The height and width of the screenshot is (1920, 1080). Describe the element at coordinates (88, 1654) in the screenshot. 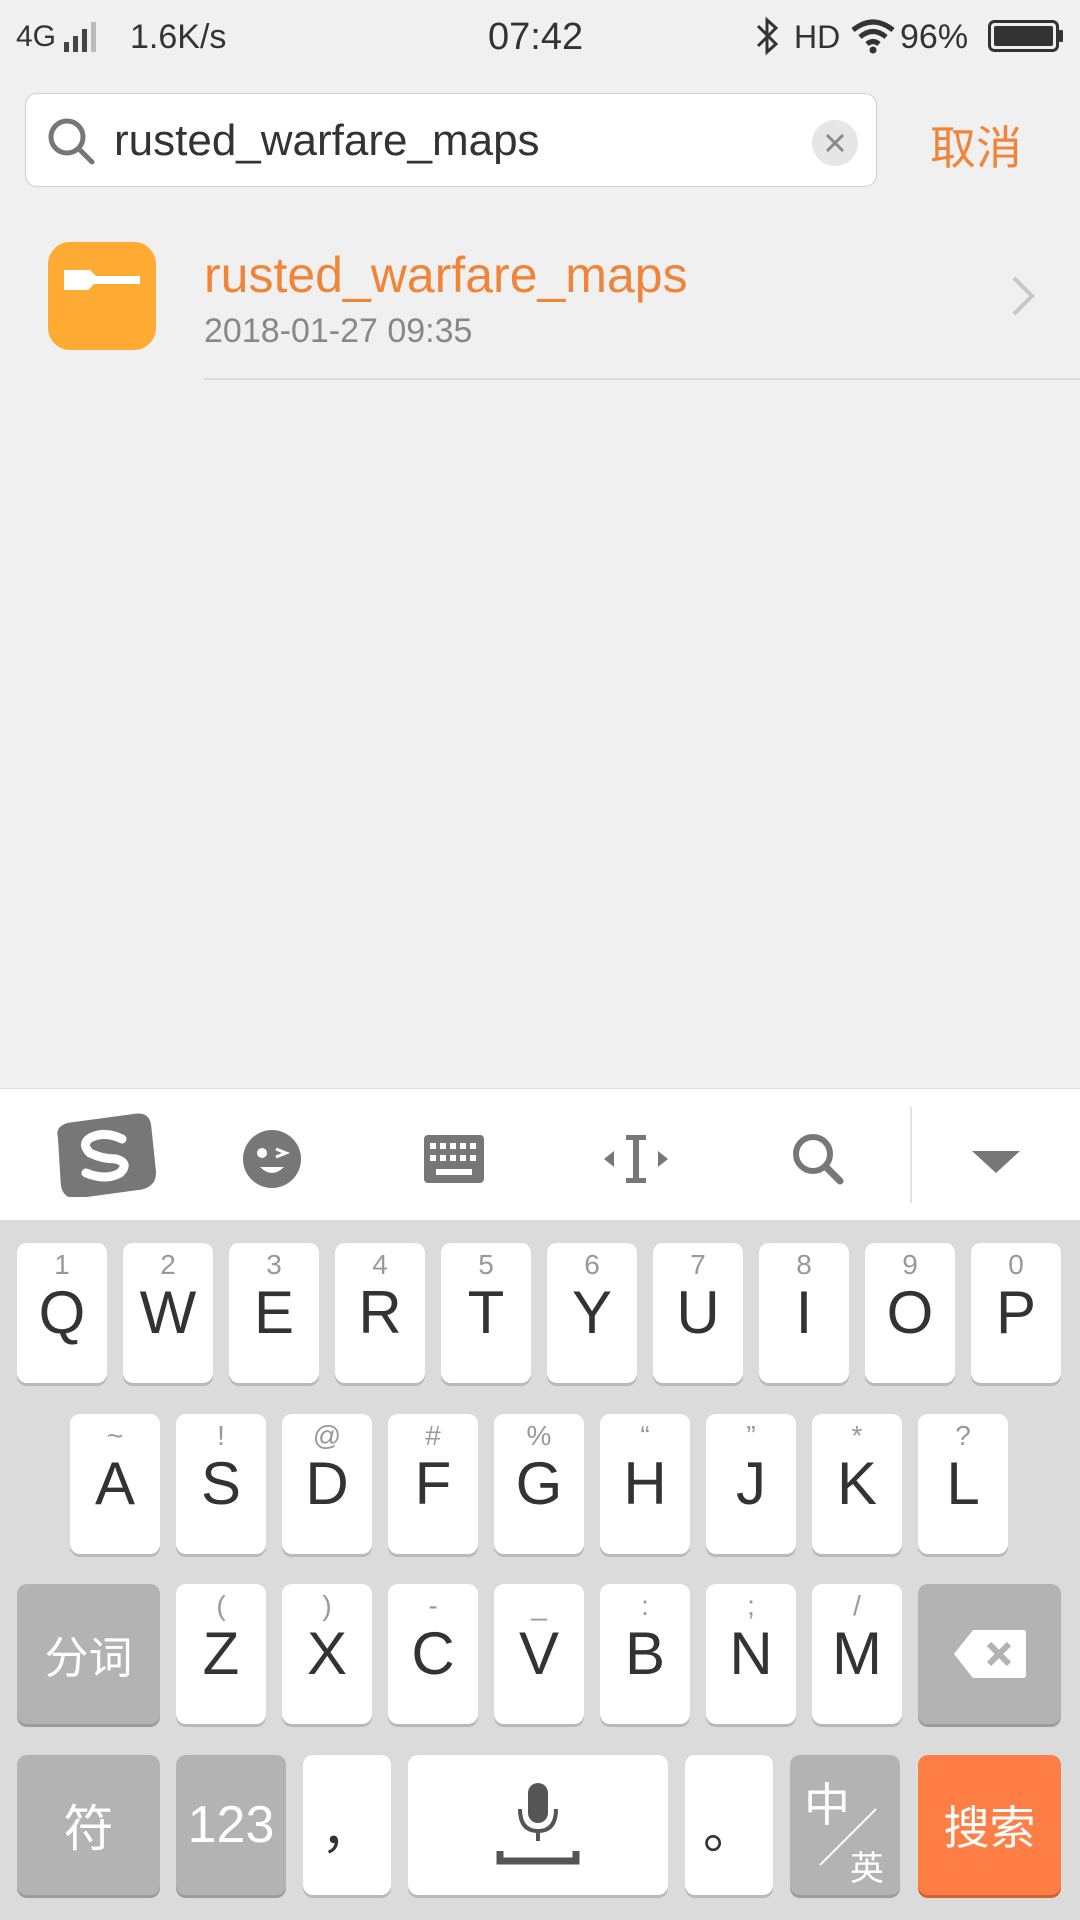

I see `fenci-key: 分词` at that location.